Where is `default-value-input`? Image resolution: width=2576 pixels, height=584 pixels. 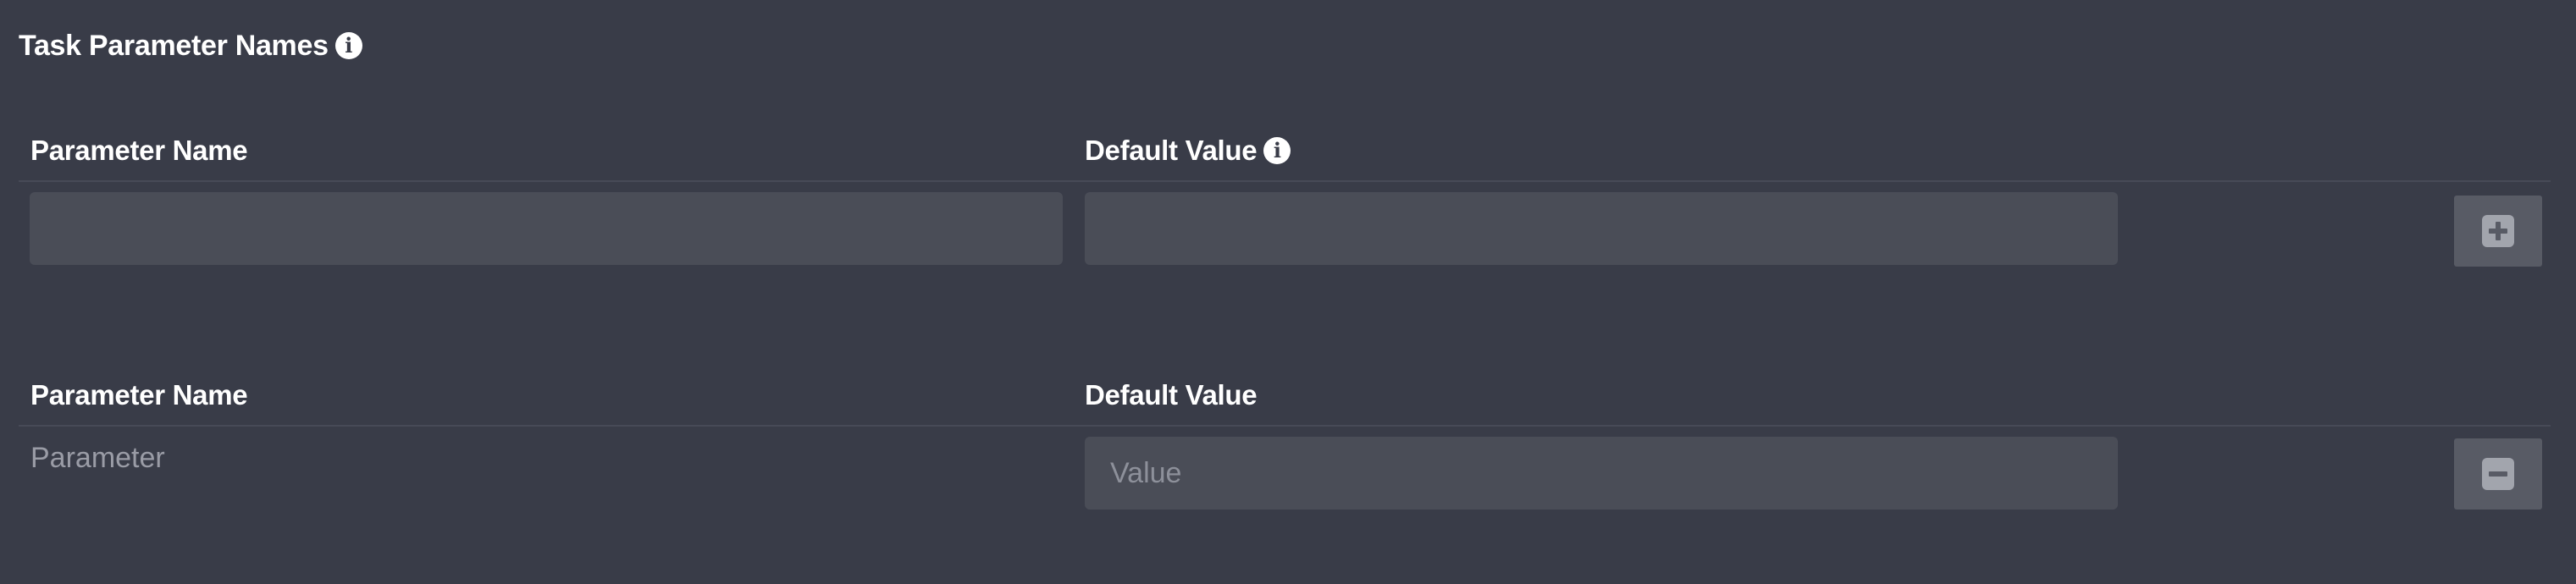
default-value-input is located at coordinates (1602, 473).